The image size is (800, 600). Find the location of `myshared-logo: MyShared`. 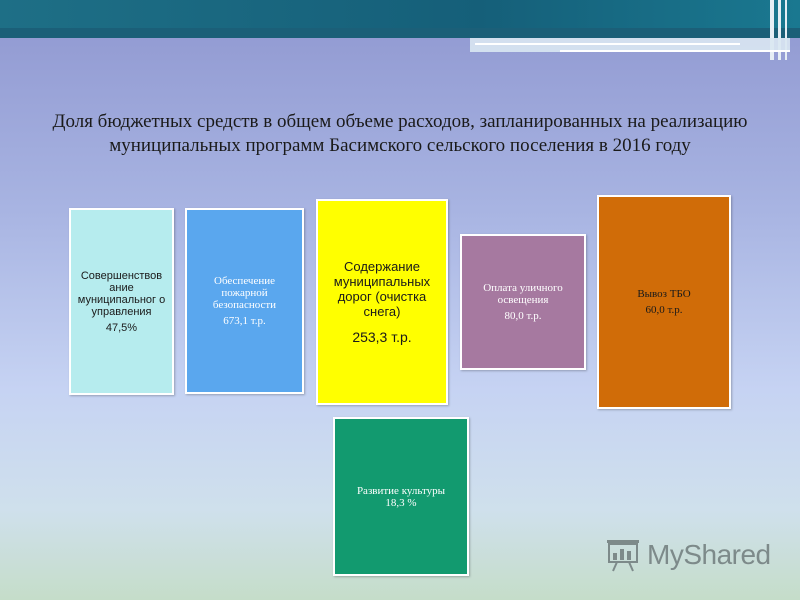

myshared-logo: MyShared is located at coordinates (688, 555).